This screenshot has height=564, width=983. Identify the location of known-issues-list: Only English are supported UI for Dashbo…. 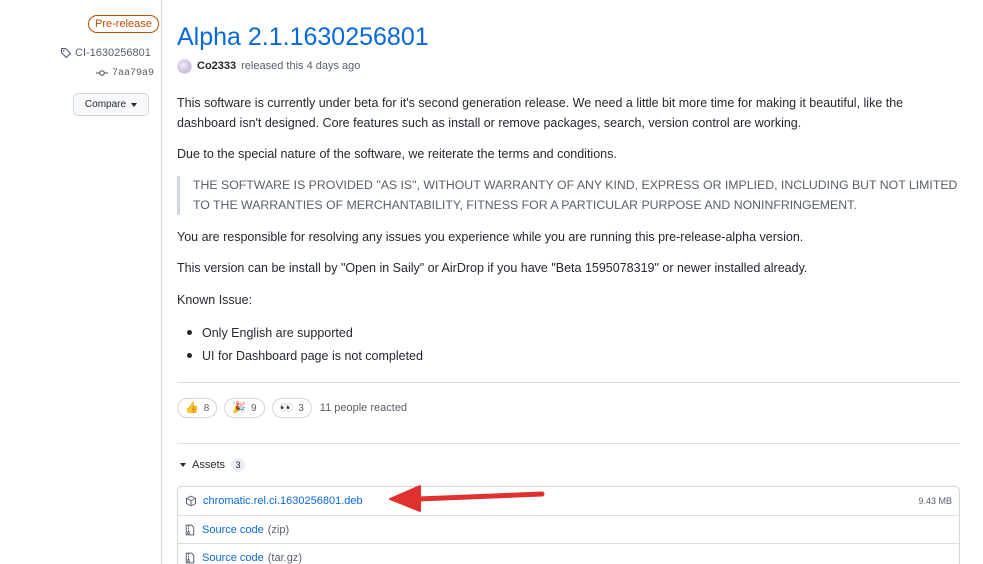
(300, 344).